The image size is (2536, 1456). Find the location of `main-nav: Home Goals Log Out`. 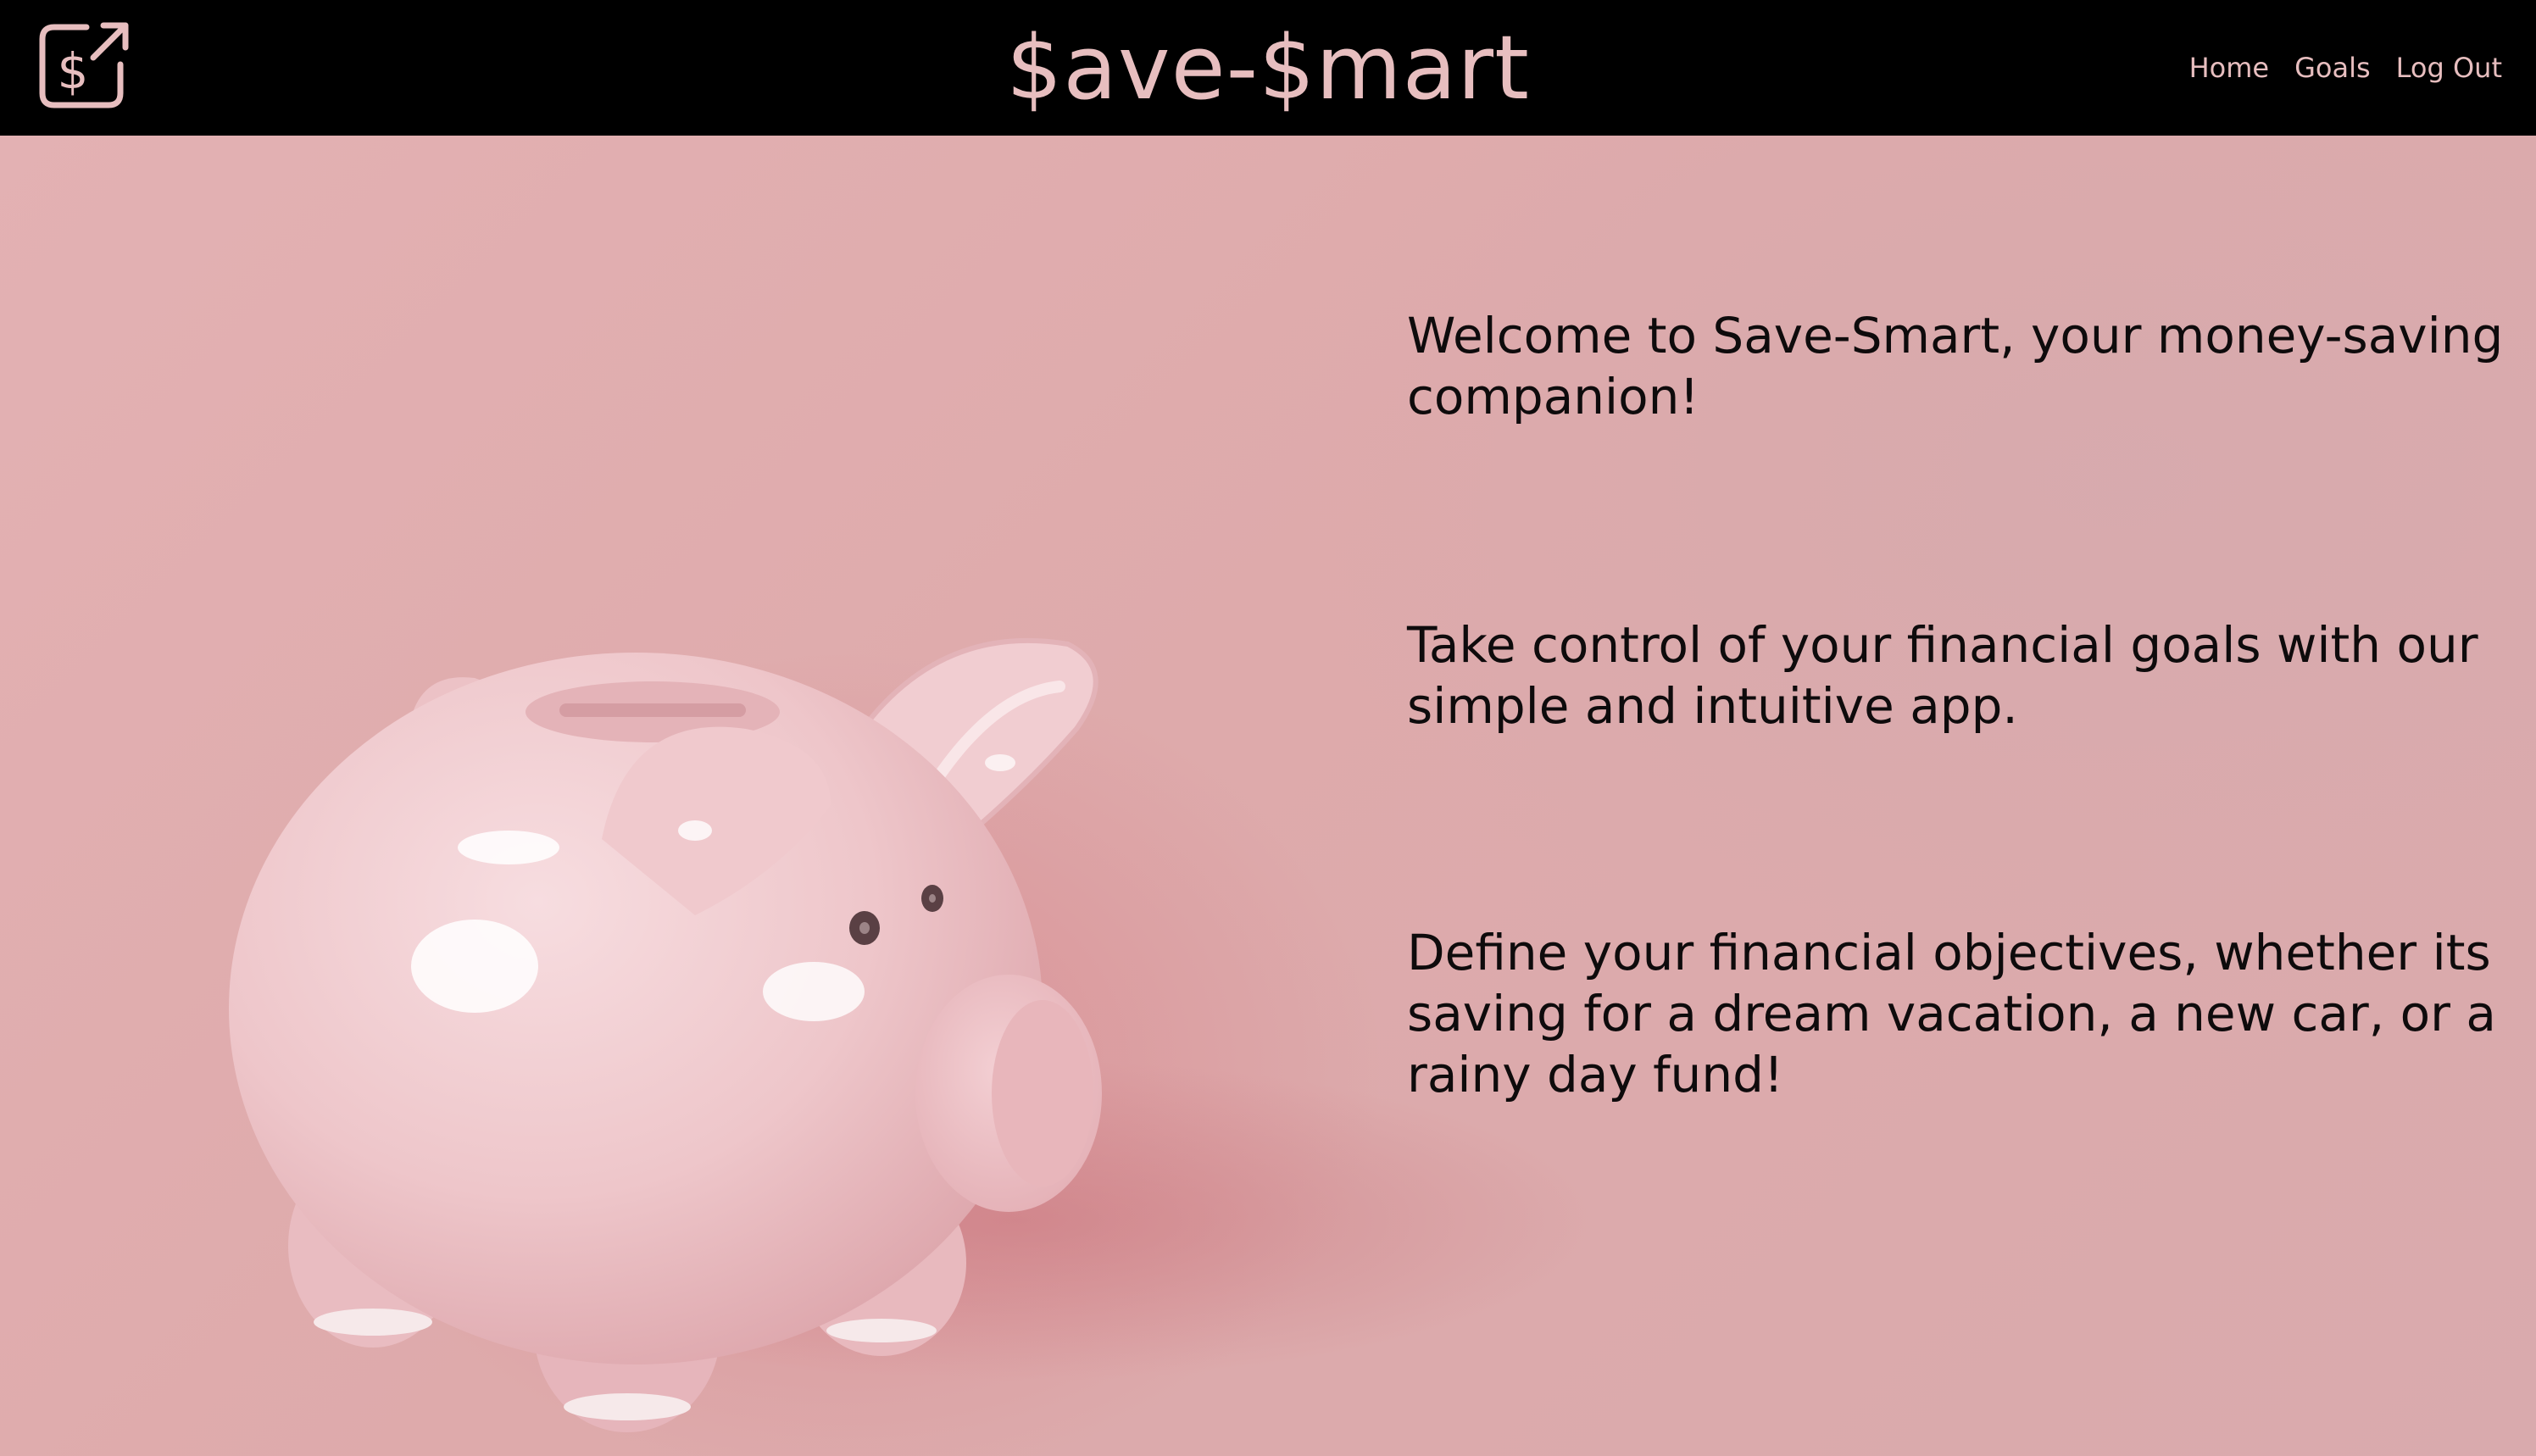

main-nav: Home Goals Log Out is located at coordinates (2345, 68).